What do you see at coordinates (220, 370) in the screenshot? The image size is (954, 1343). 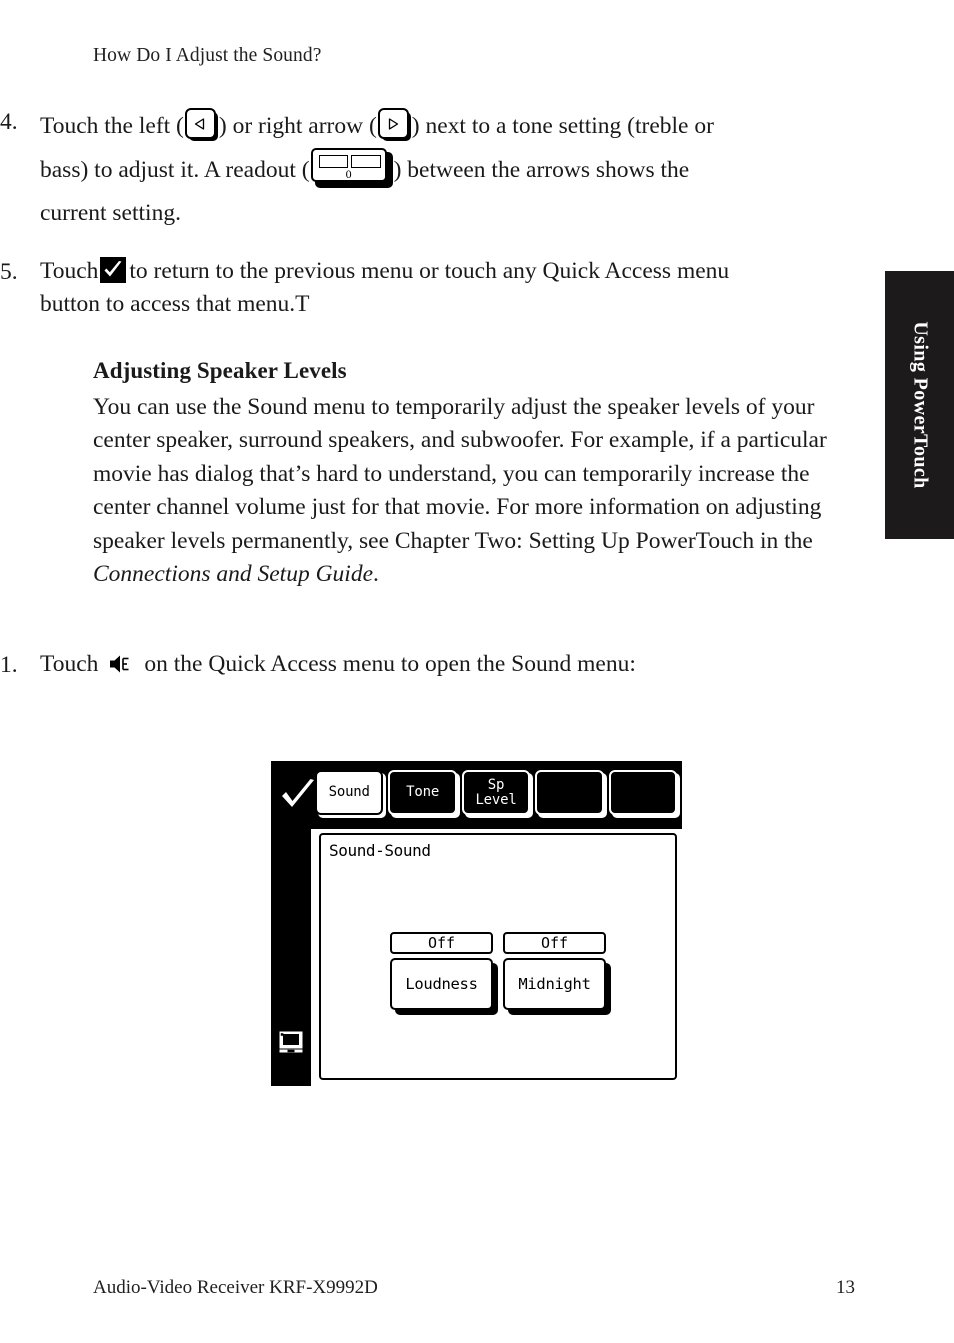 I see `section-heading: Adjusting Speaker Levels` at bounding box center [220, 370].